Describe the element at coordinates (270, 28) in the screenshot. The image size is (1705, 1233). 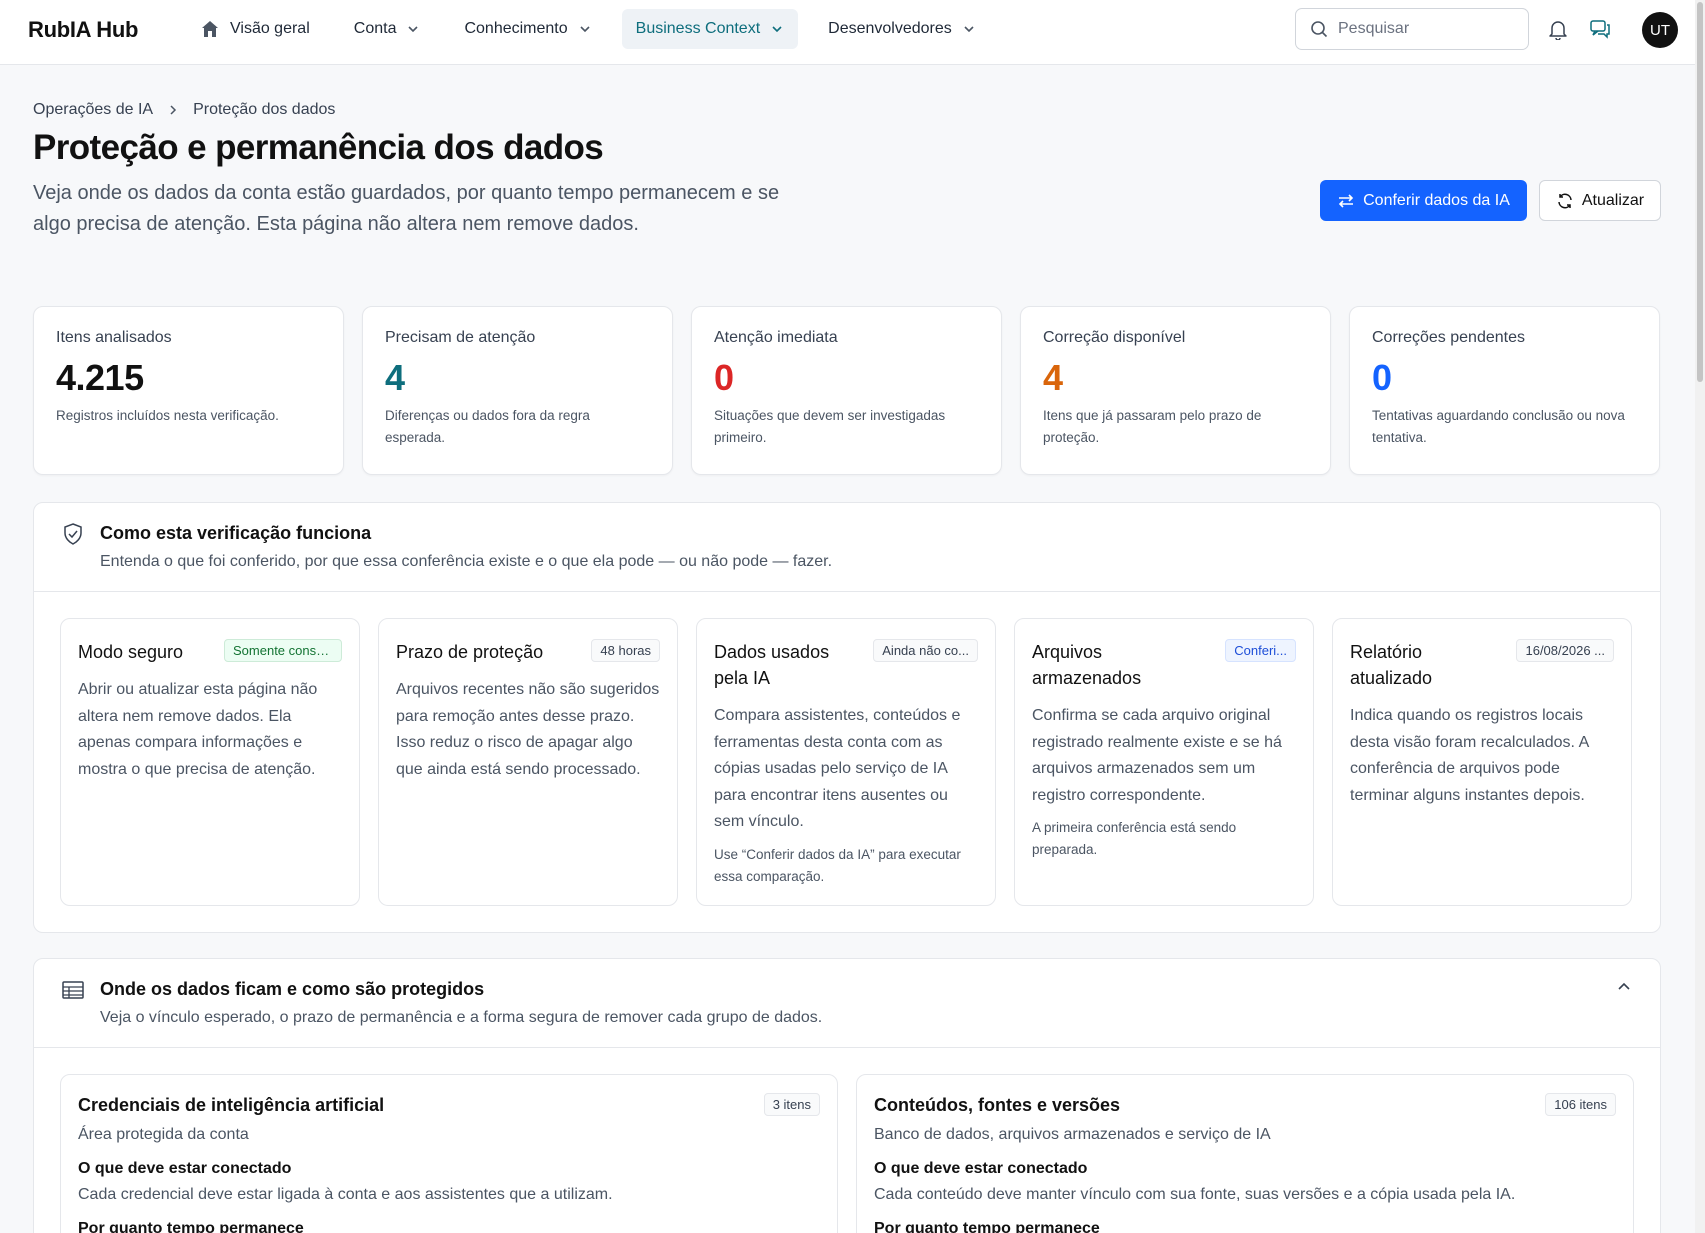
I see `nav-item-label: Visão geral` at that location.